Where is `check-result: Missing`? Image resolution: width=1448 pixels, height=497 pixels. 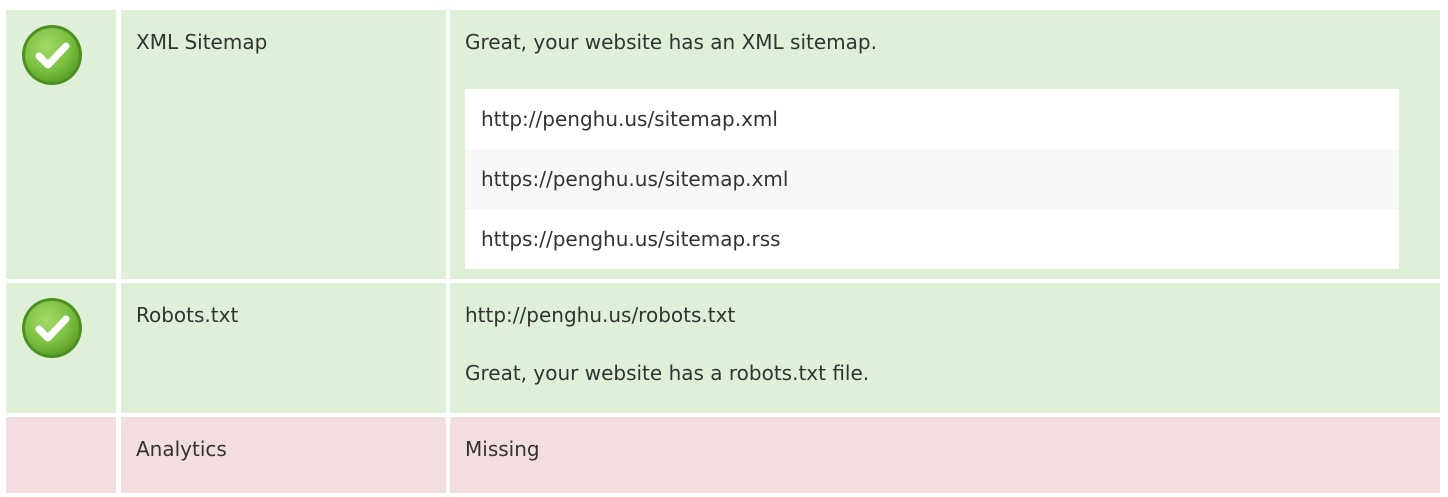 check-result: Missing is located at coordinates (945, 455).